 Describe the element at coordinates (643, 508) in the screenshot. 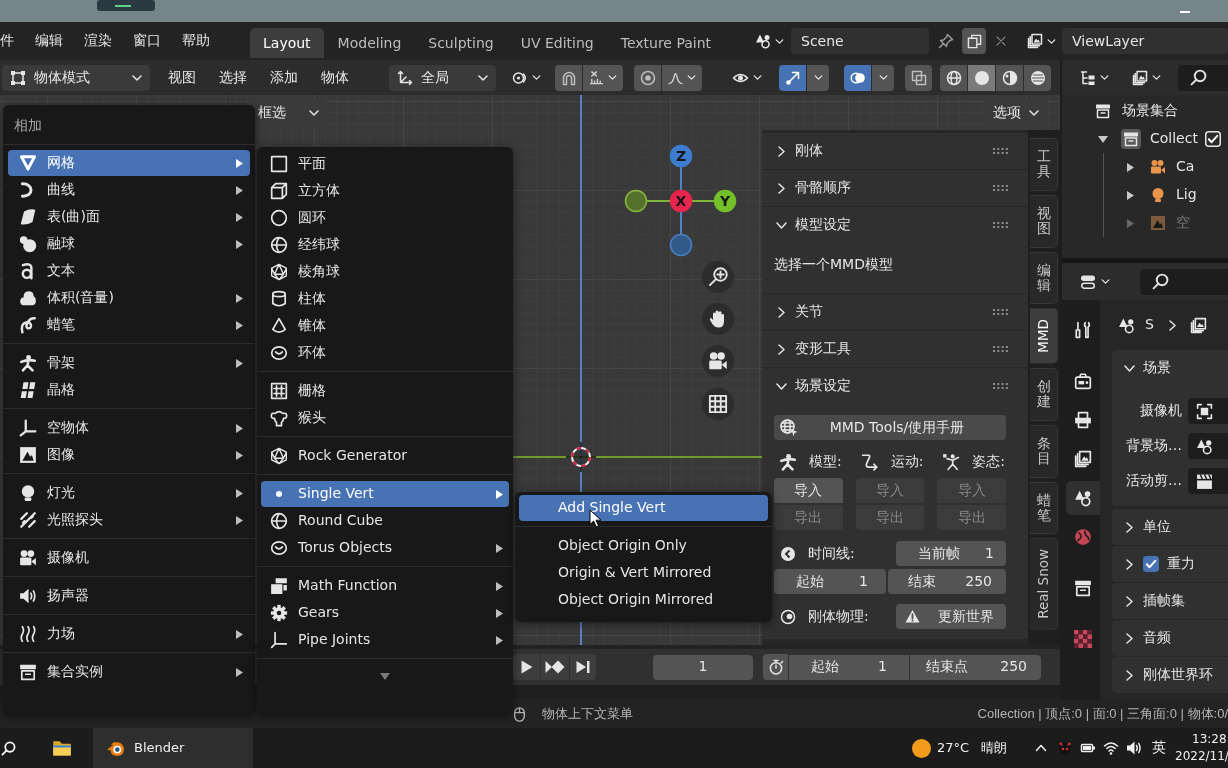

I see `menu-item: Add Single Vert` at that location.